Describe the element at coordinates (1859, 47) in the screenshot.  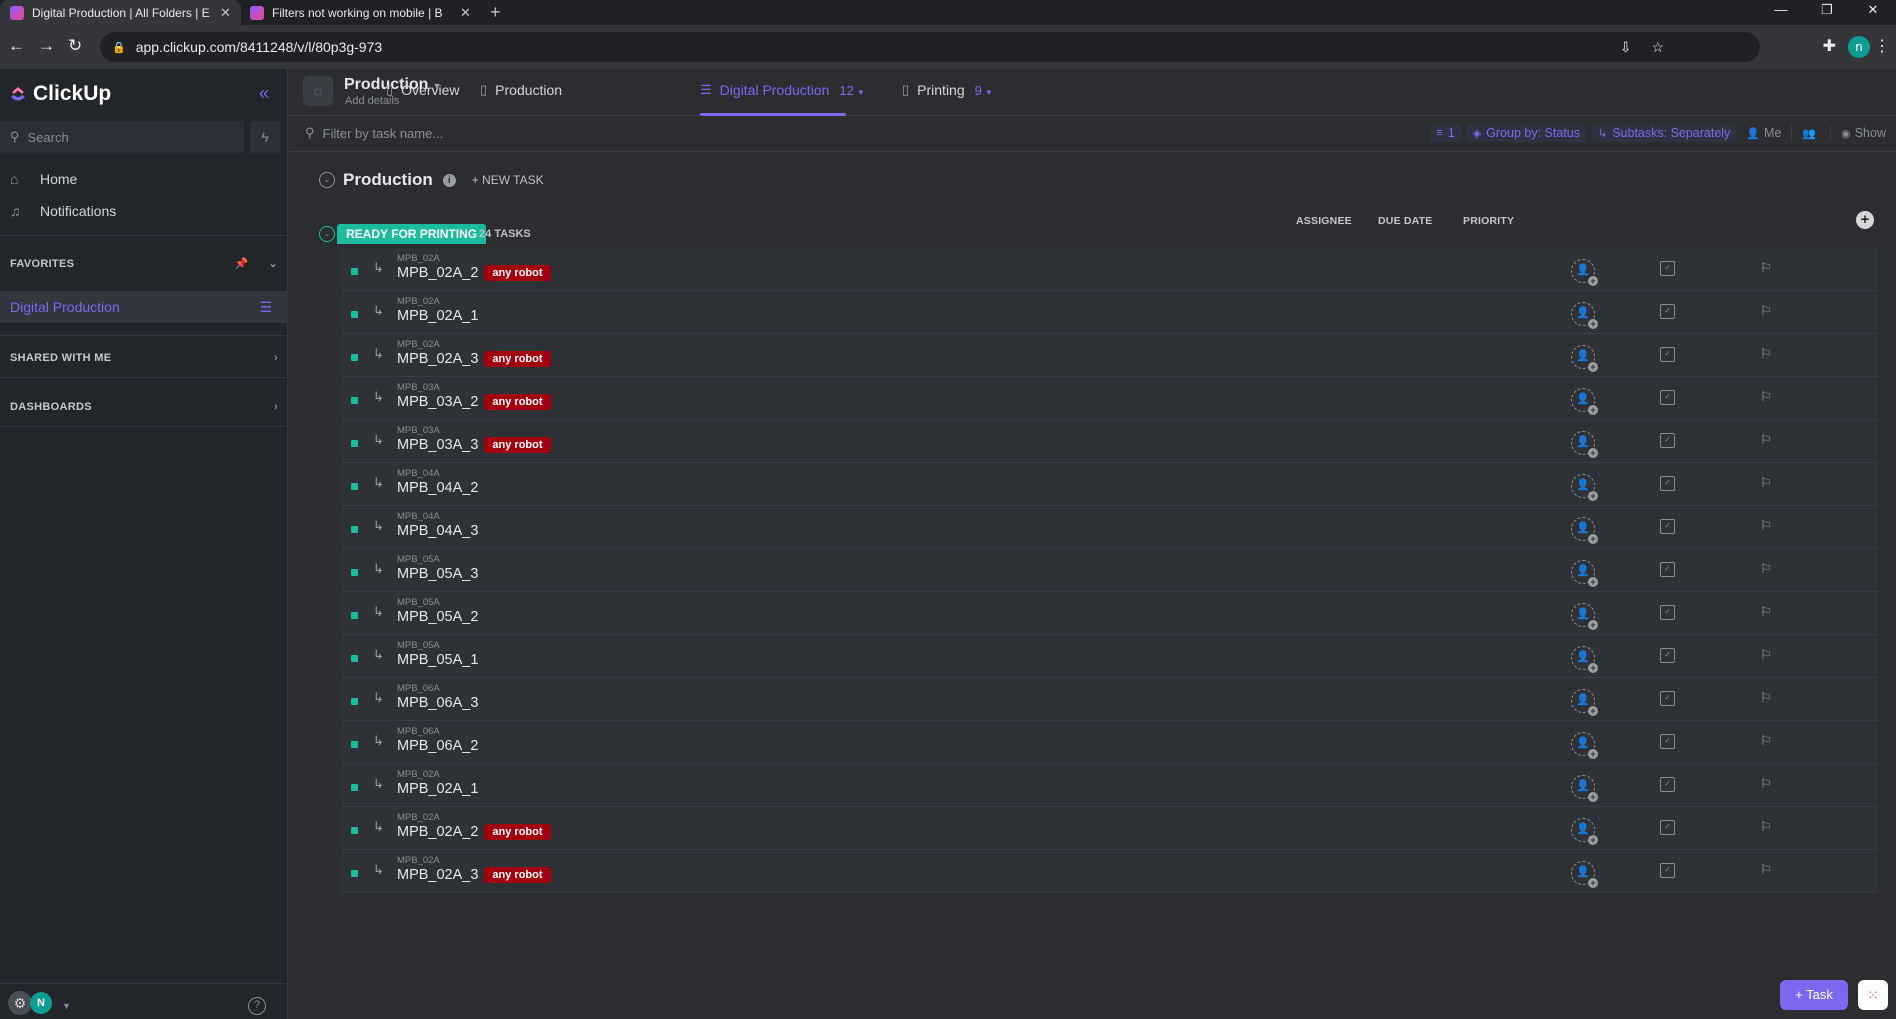
I see `browser-profile-avatar: n` at that location.